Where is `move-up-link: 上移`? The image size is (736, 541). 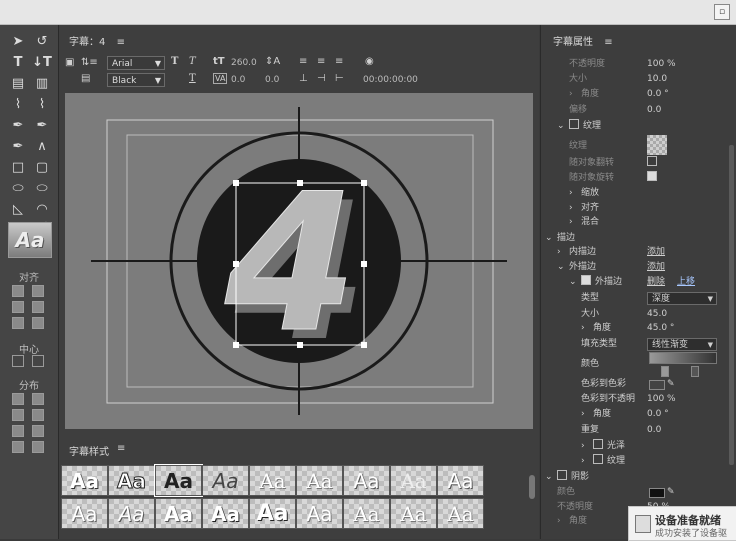
move-up-link: 上移 is located at coordinates (686, 282).